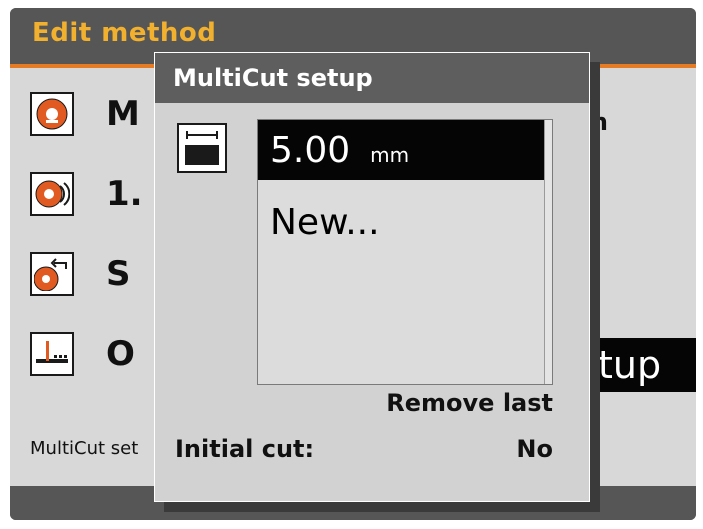  I want to click on list-item-unit: mm, so click(390, 155).